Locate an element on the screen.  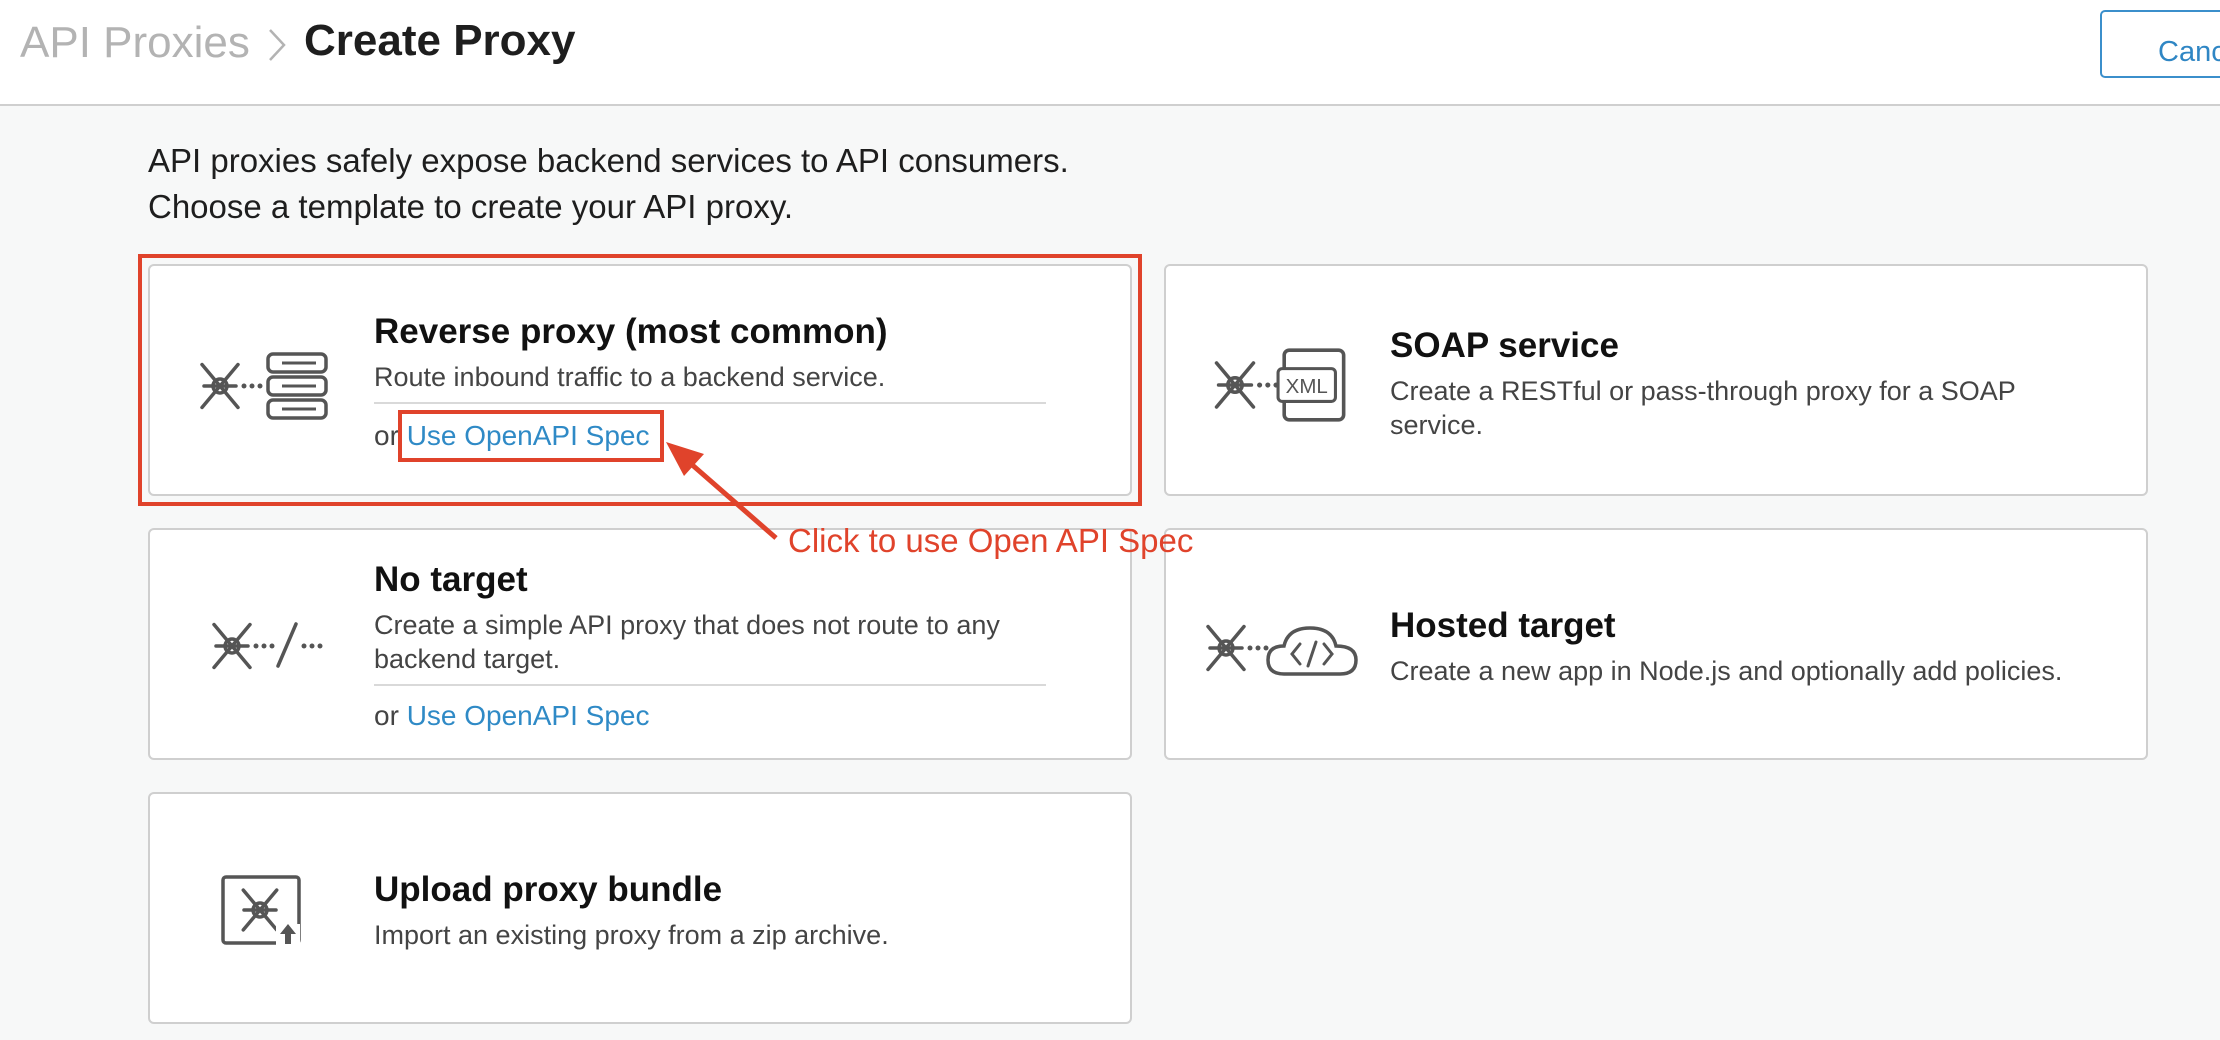
proxy-cloud-code-icon is located at coordinates (1282, 650).